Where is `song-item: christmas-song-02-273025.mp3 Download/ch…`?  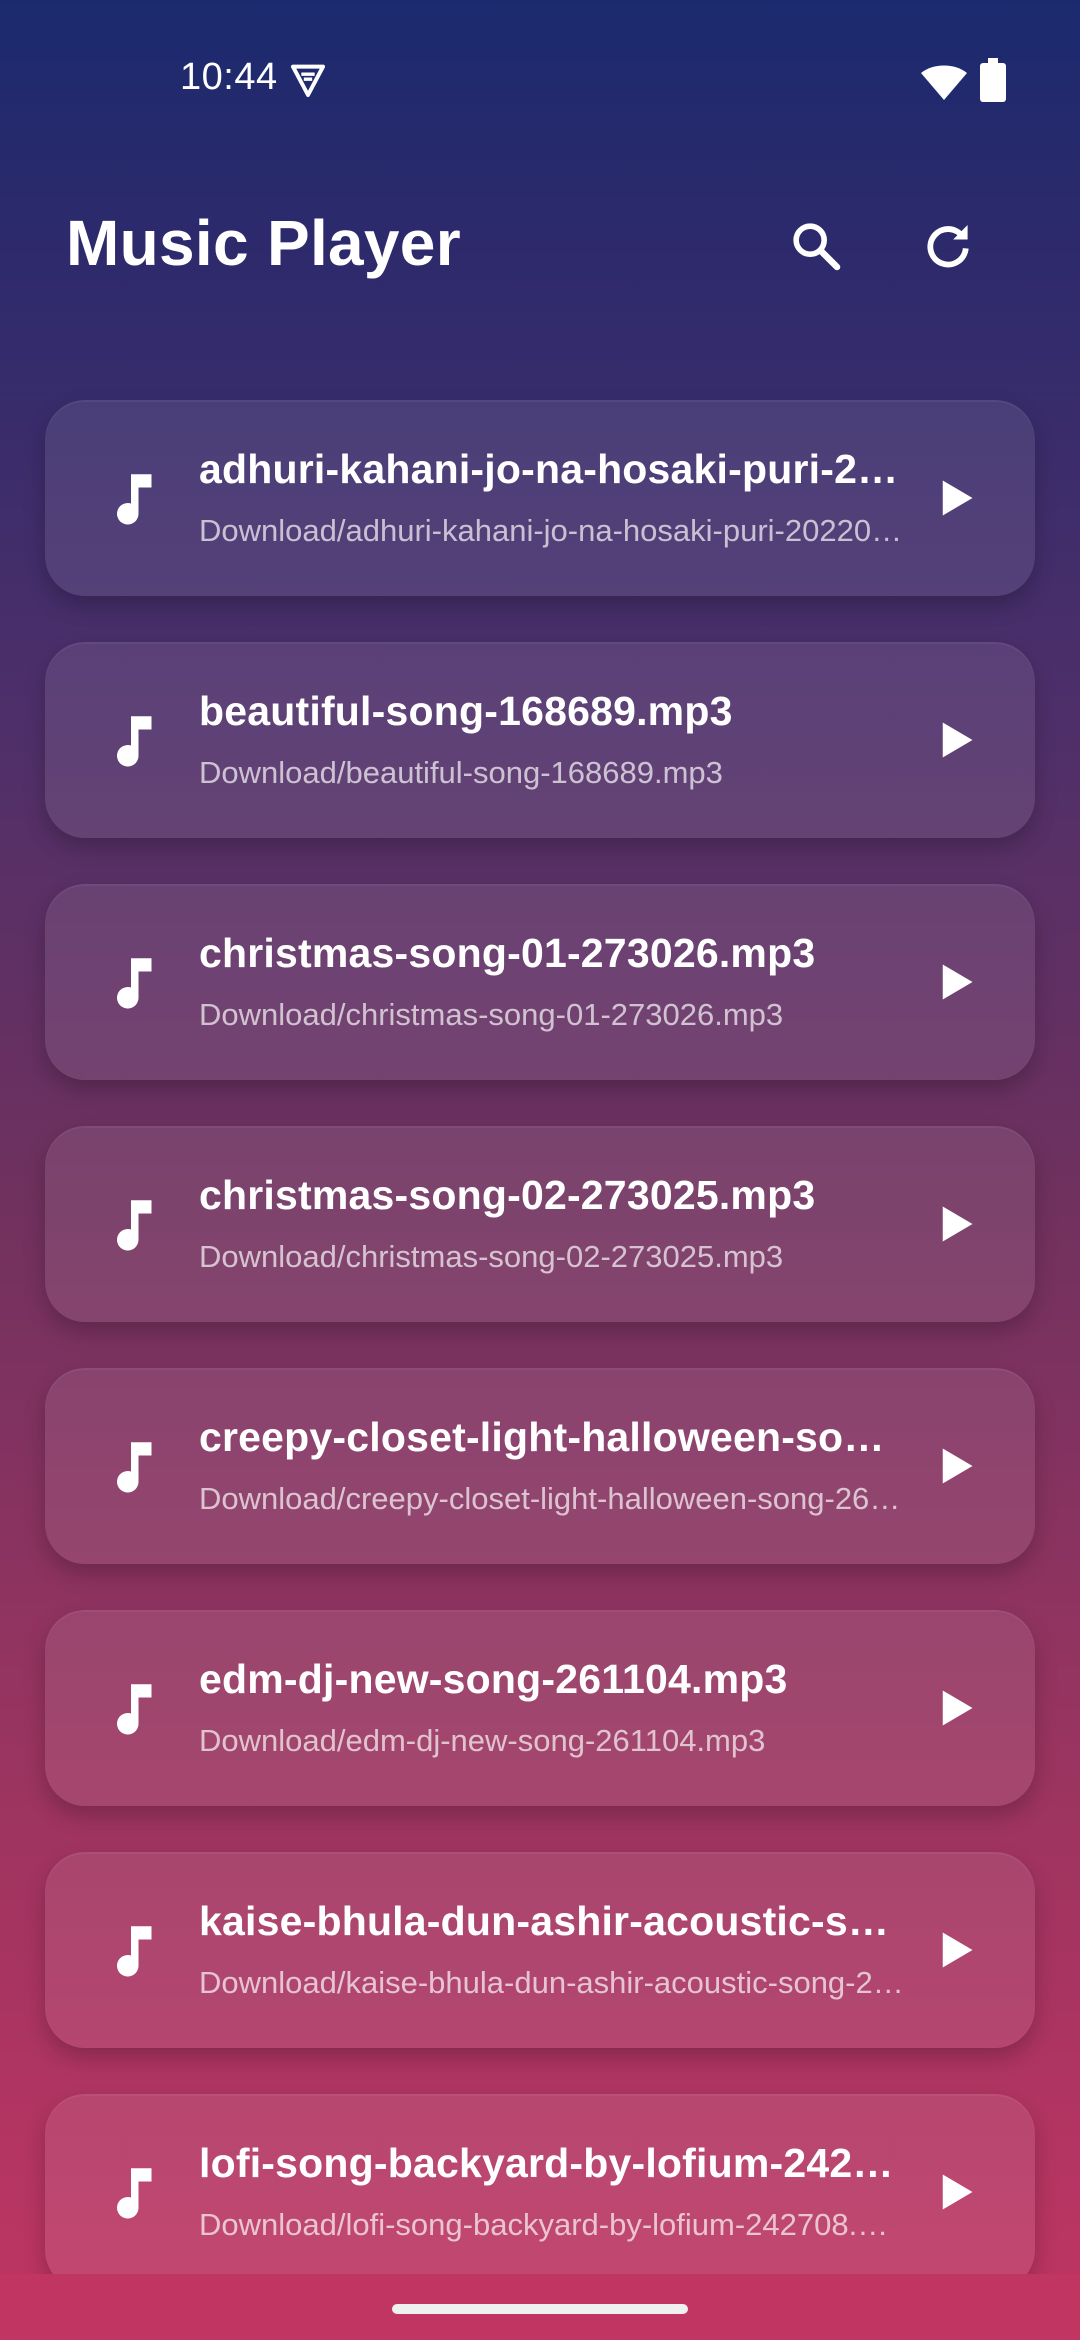 song-item: christmas-song-02-273025.mp3 Download/ch… is located at coordinates (540, 1224).